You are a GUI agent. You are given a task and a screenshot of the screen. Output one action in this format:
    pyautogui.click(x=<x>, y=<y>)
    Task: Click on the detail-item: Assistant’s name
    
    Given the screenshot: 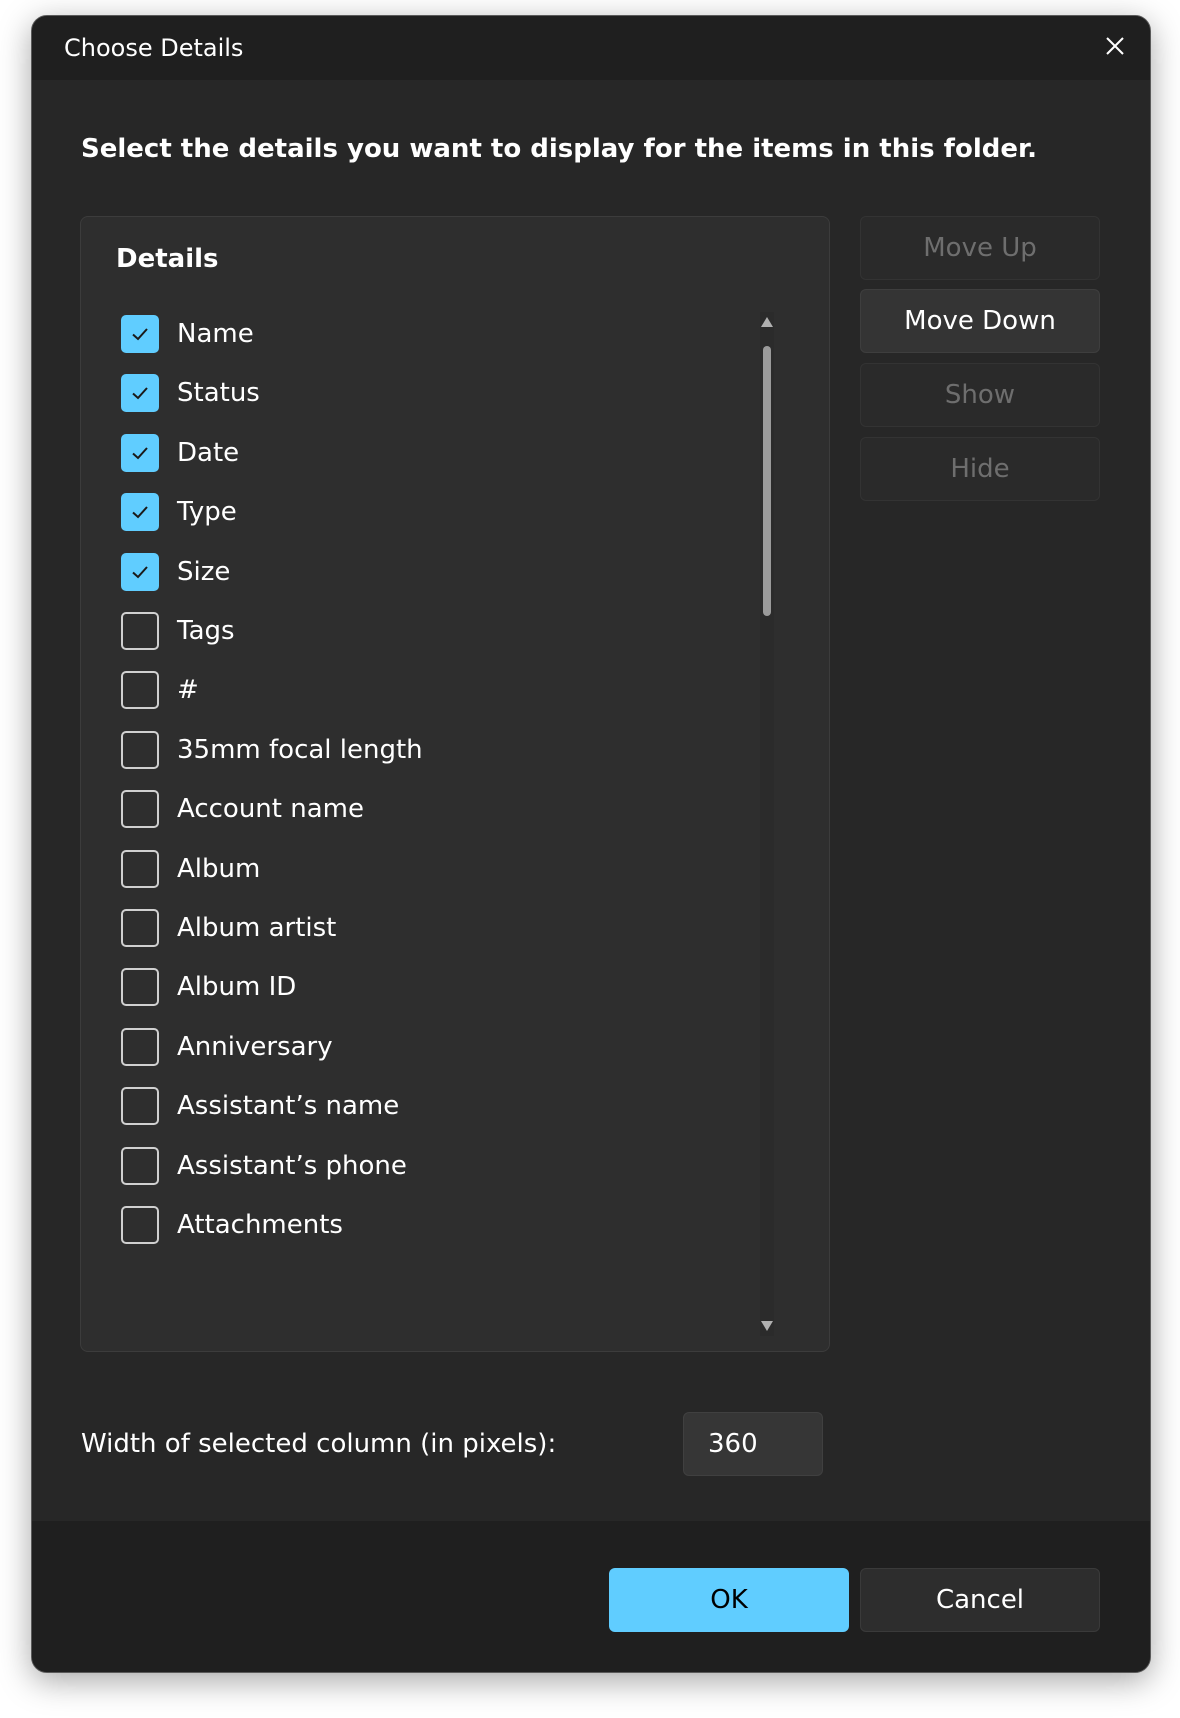 What is the action you would take?
    pyautogui.click(x=431, y=1106)
    